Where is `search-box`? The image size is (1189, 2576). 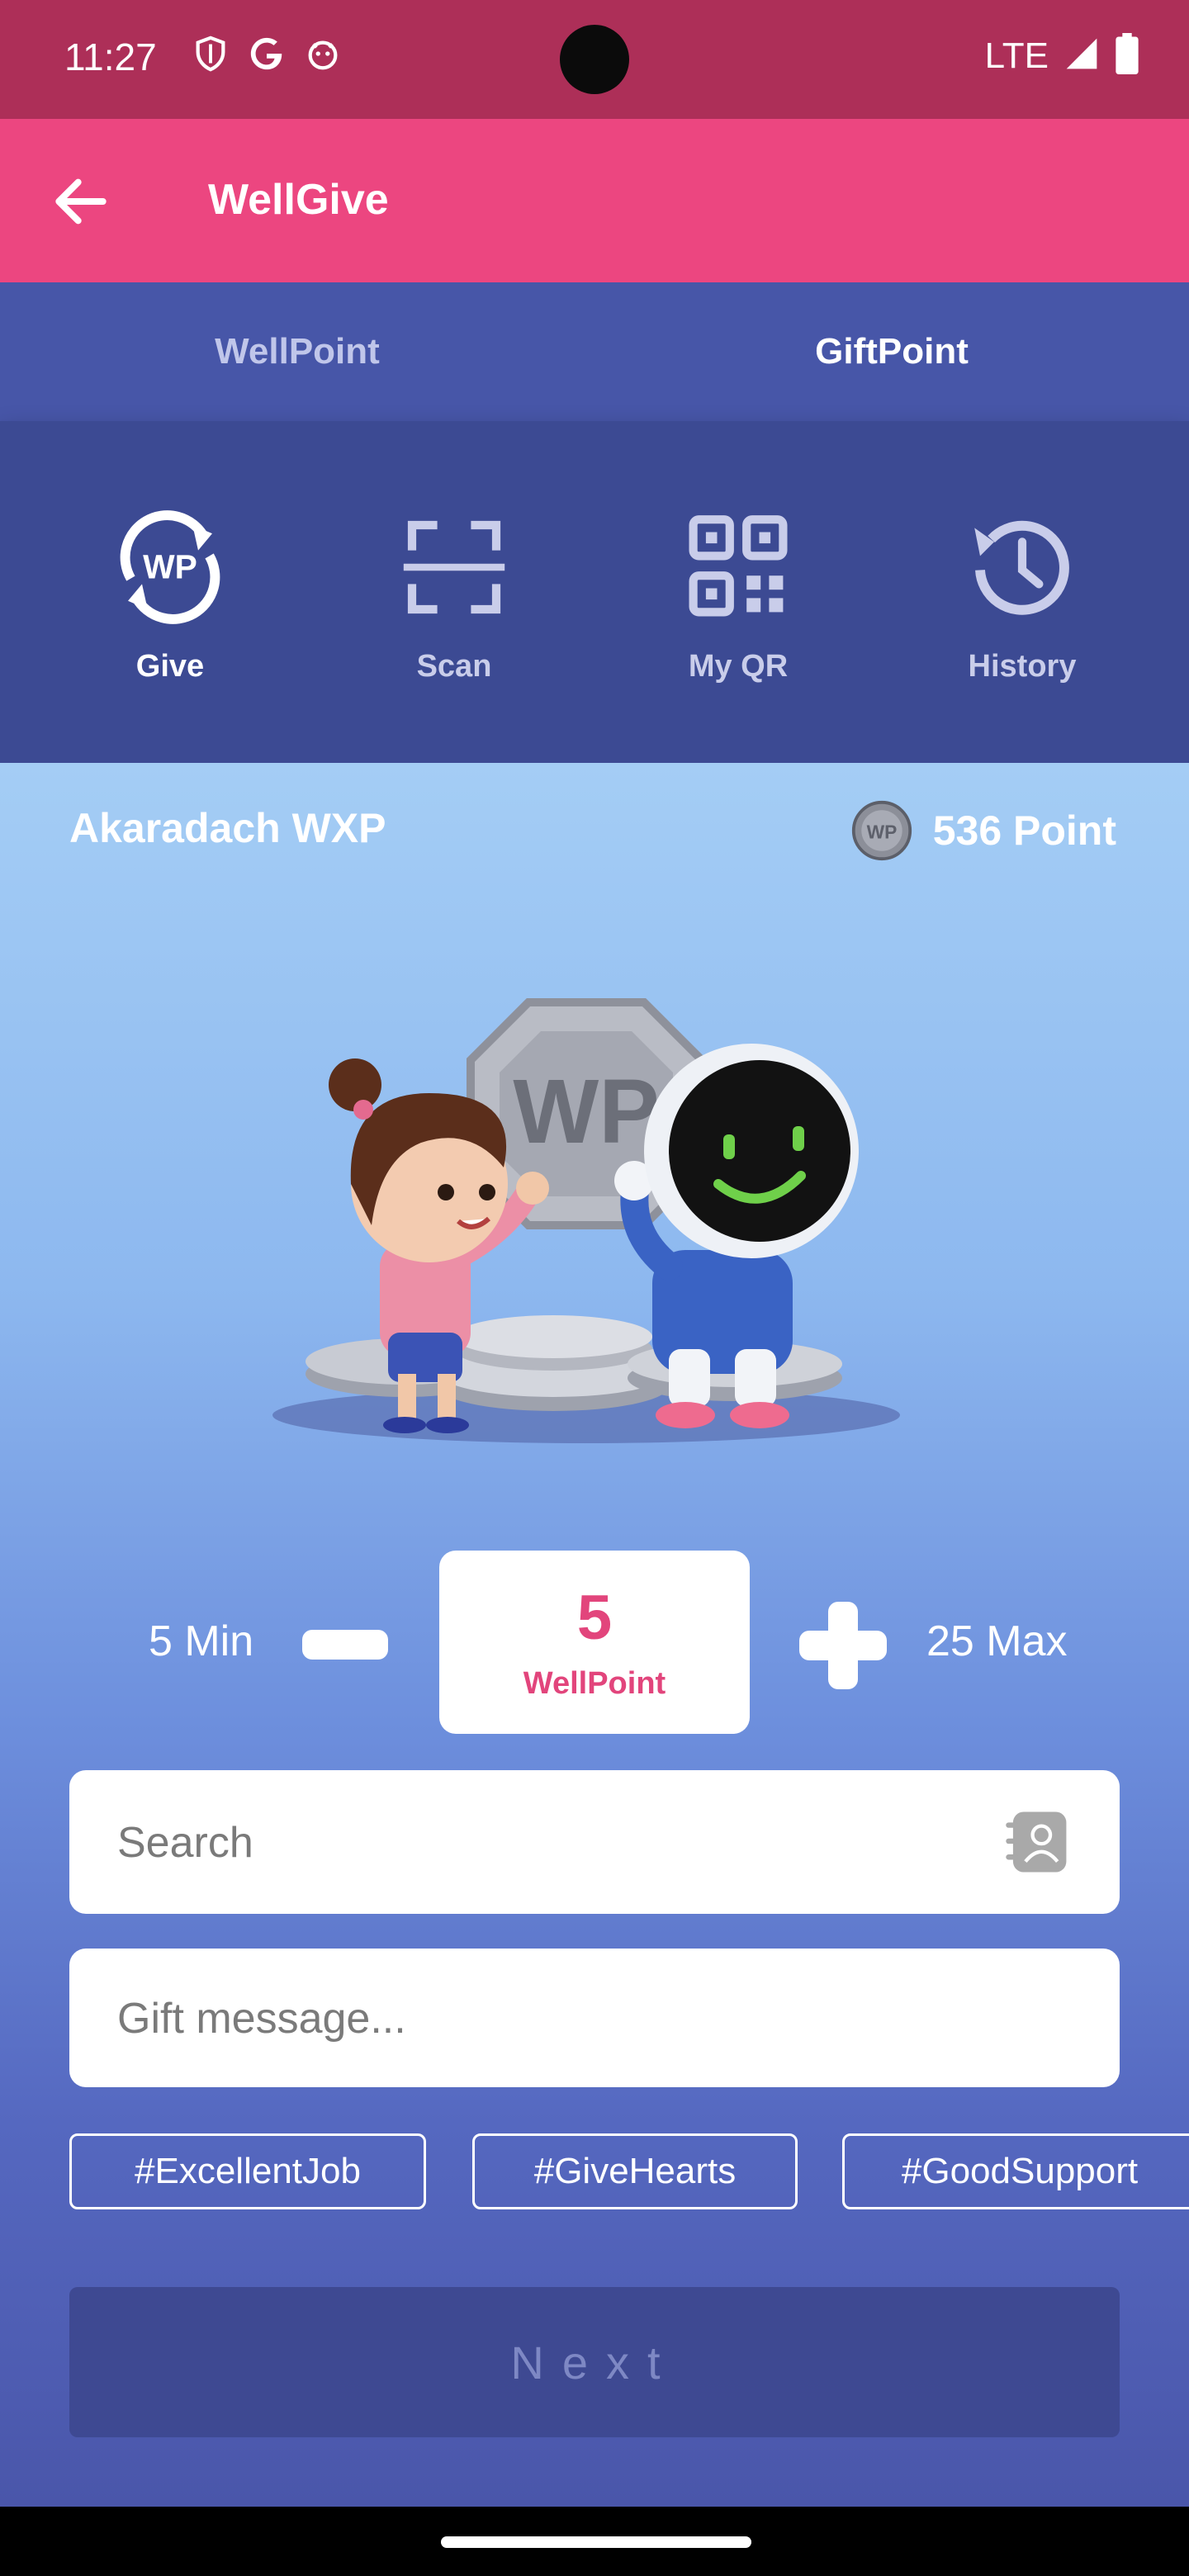 search-box is located at coordinates (594, 1842).